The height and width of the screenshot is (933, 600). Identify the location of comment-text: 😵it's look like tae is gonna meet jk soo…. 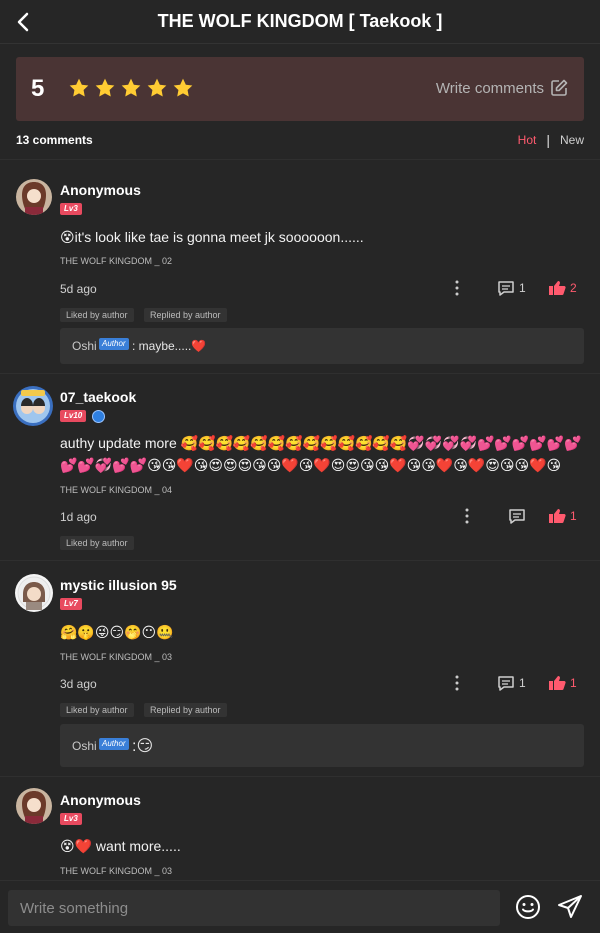
(212, 237).